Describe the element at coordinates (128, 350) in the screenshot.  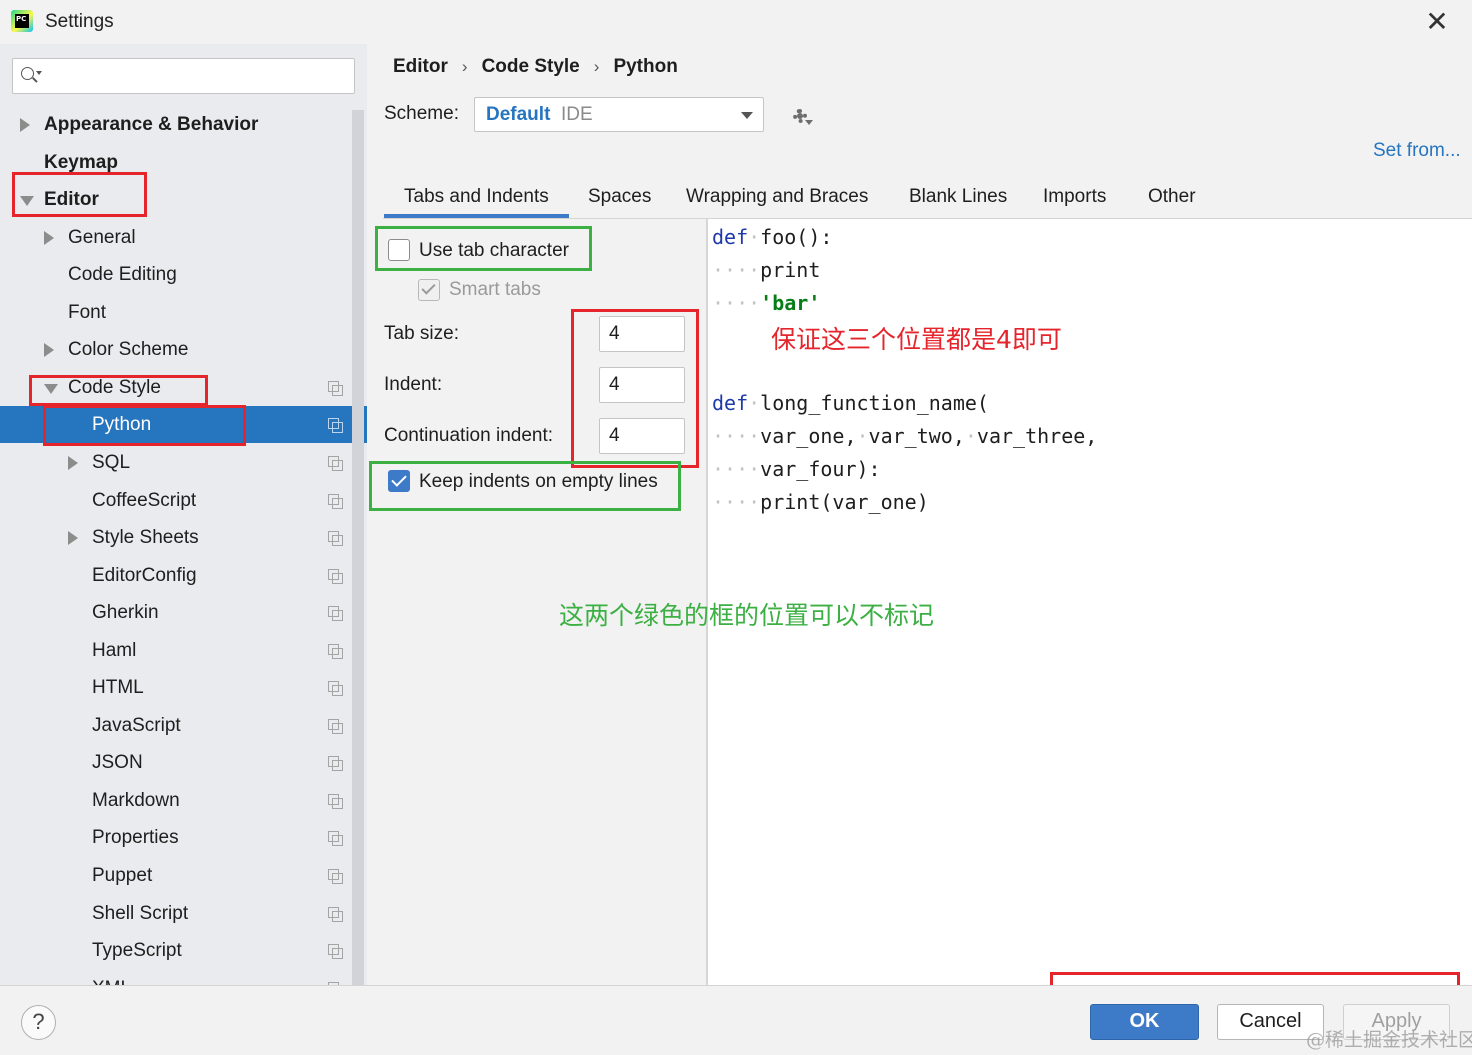
I see `sidebar-item-label: Color Scheme` at that location.